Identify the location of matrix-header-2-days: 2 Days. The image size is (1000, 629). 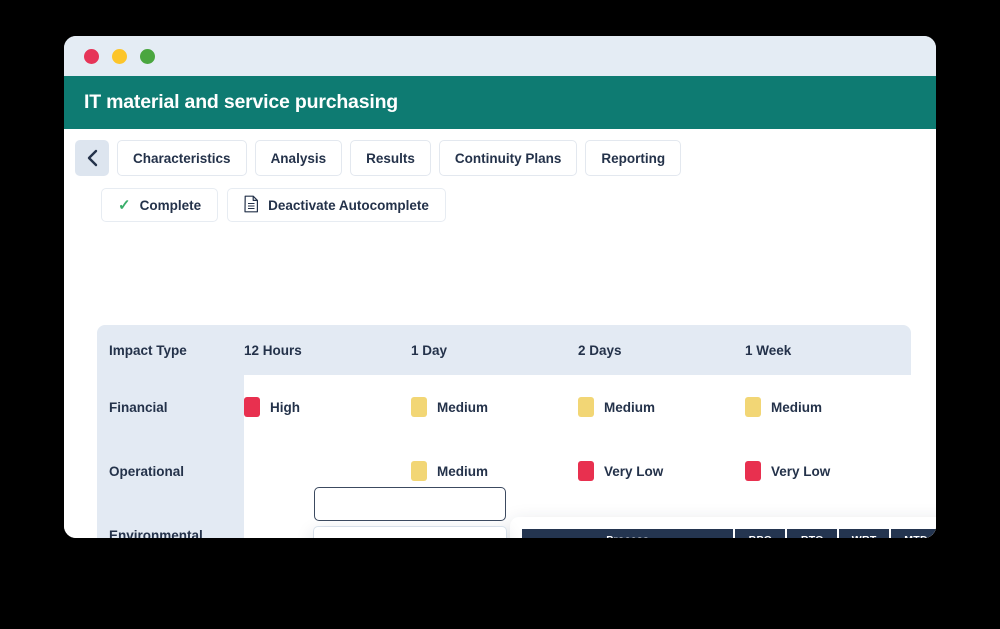
(600, 350).